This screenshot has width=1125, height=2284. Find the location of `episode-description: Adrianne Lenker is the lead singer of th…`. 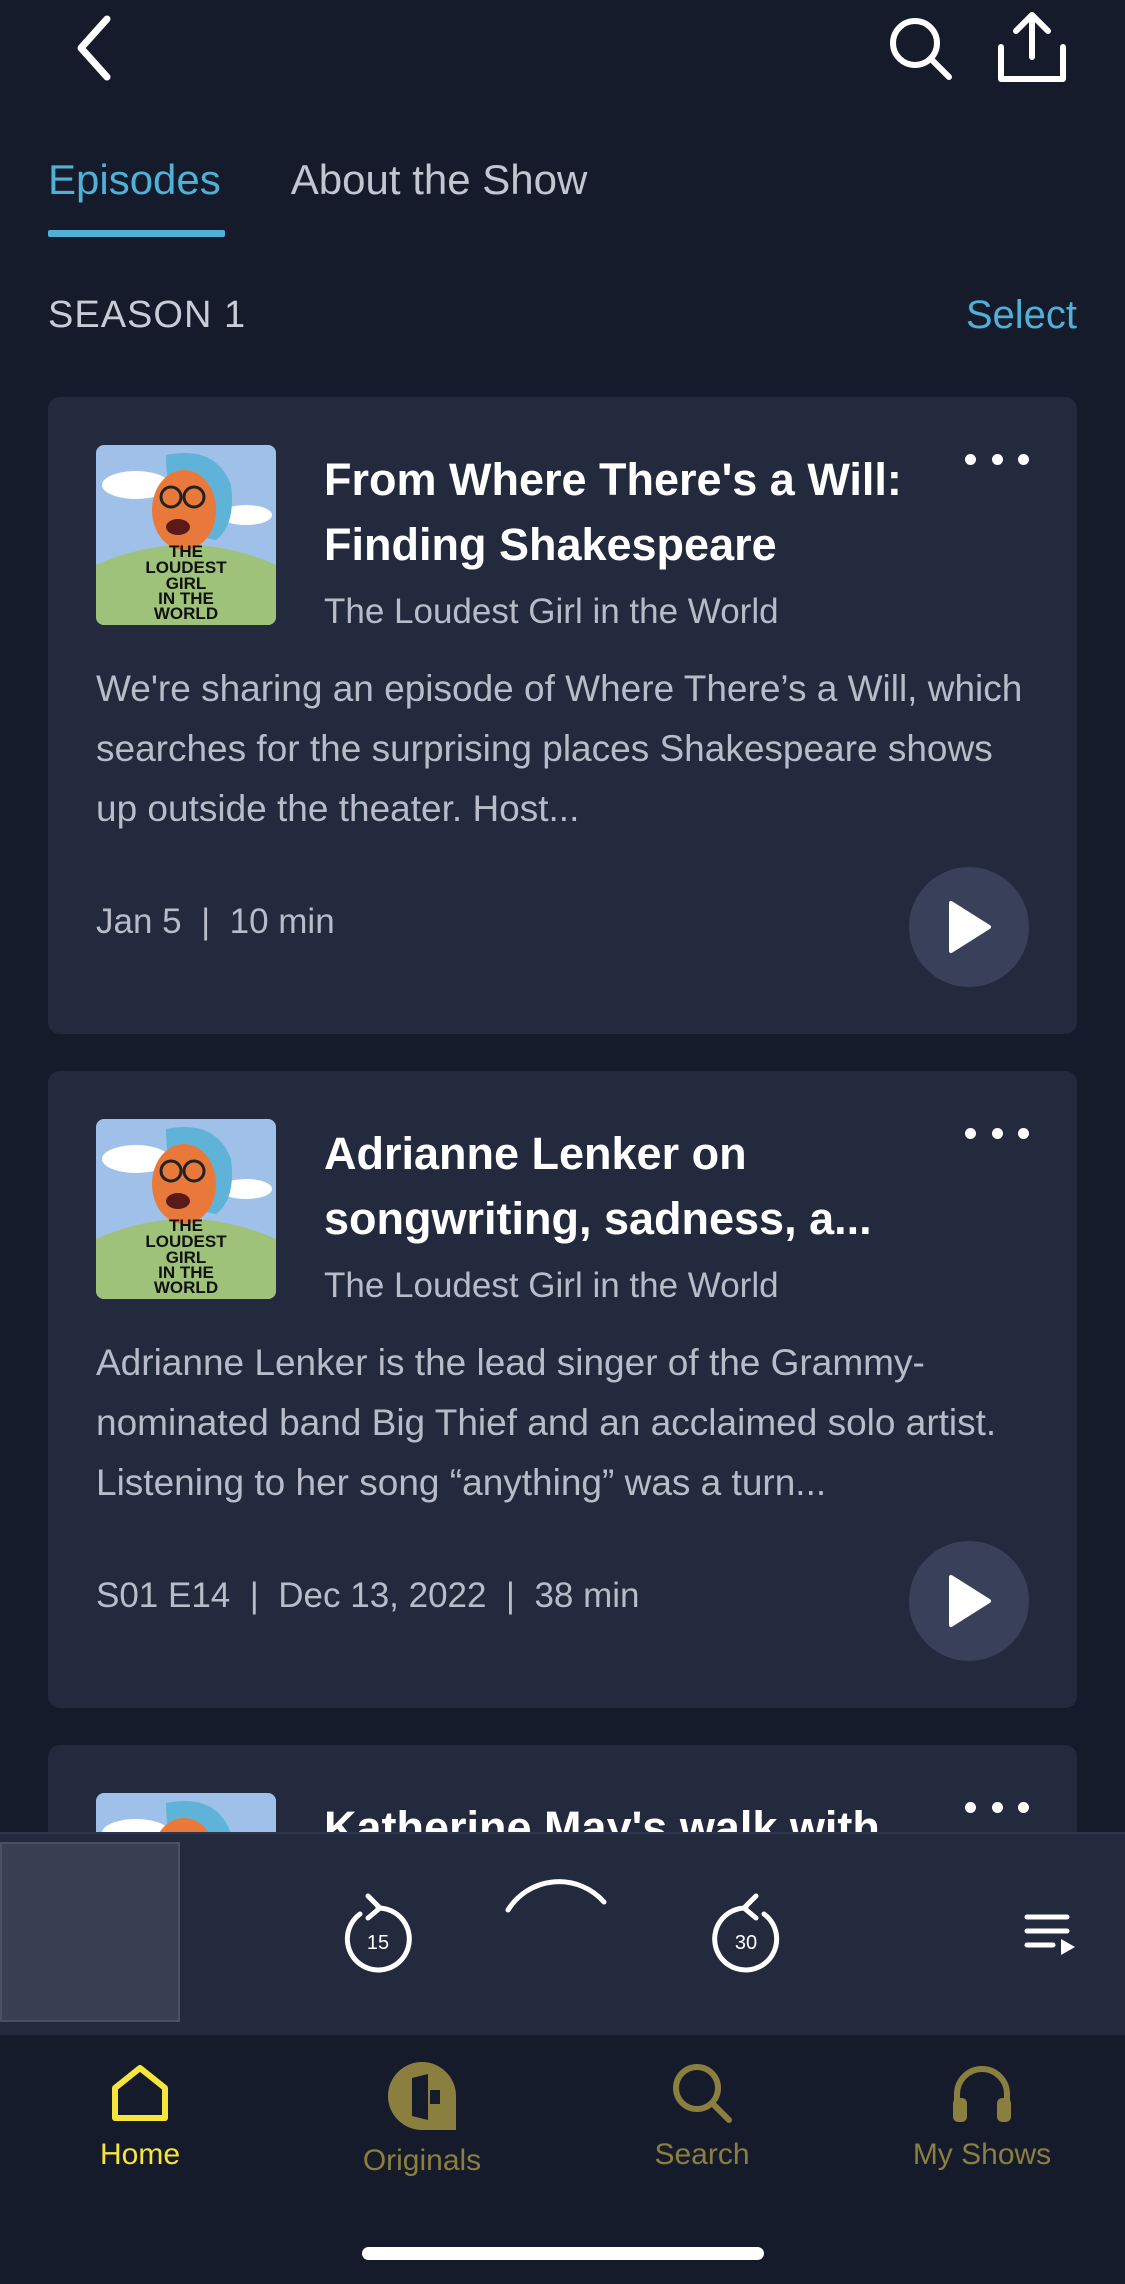

episode-description: Adrianne Lenker is the lead singer of th… is located at coordinates (546, 1422).